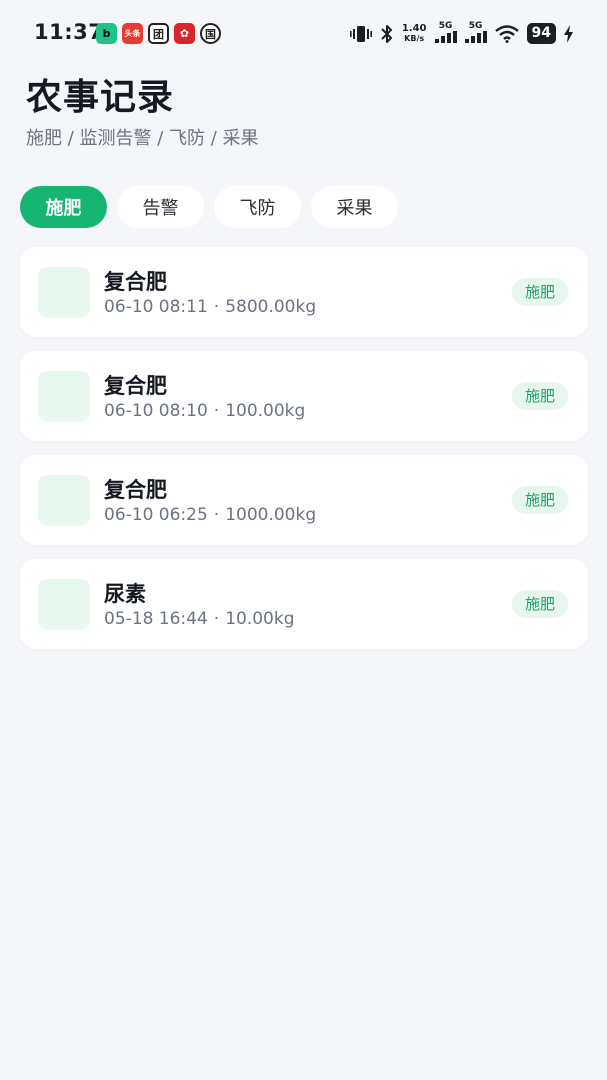  What do you see at coordinates (160, 207) in the screenshot?
I see `filter-tab-alert: 告警` at bounding box center [160, 207].